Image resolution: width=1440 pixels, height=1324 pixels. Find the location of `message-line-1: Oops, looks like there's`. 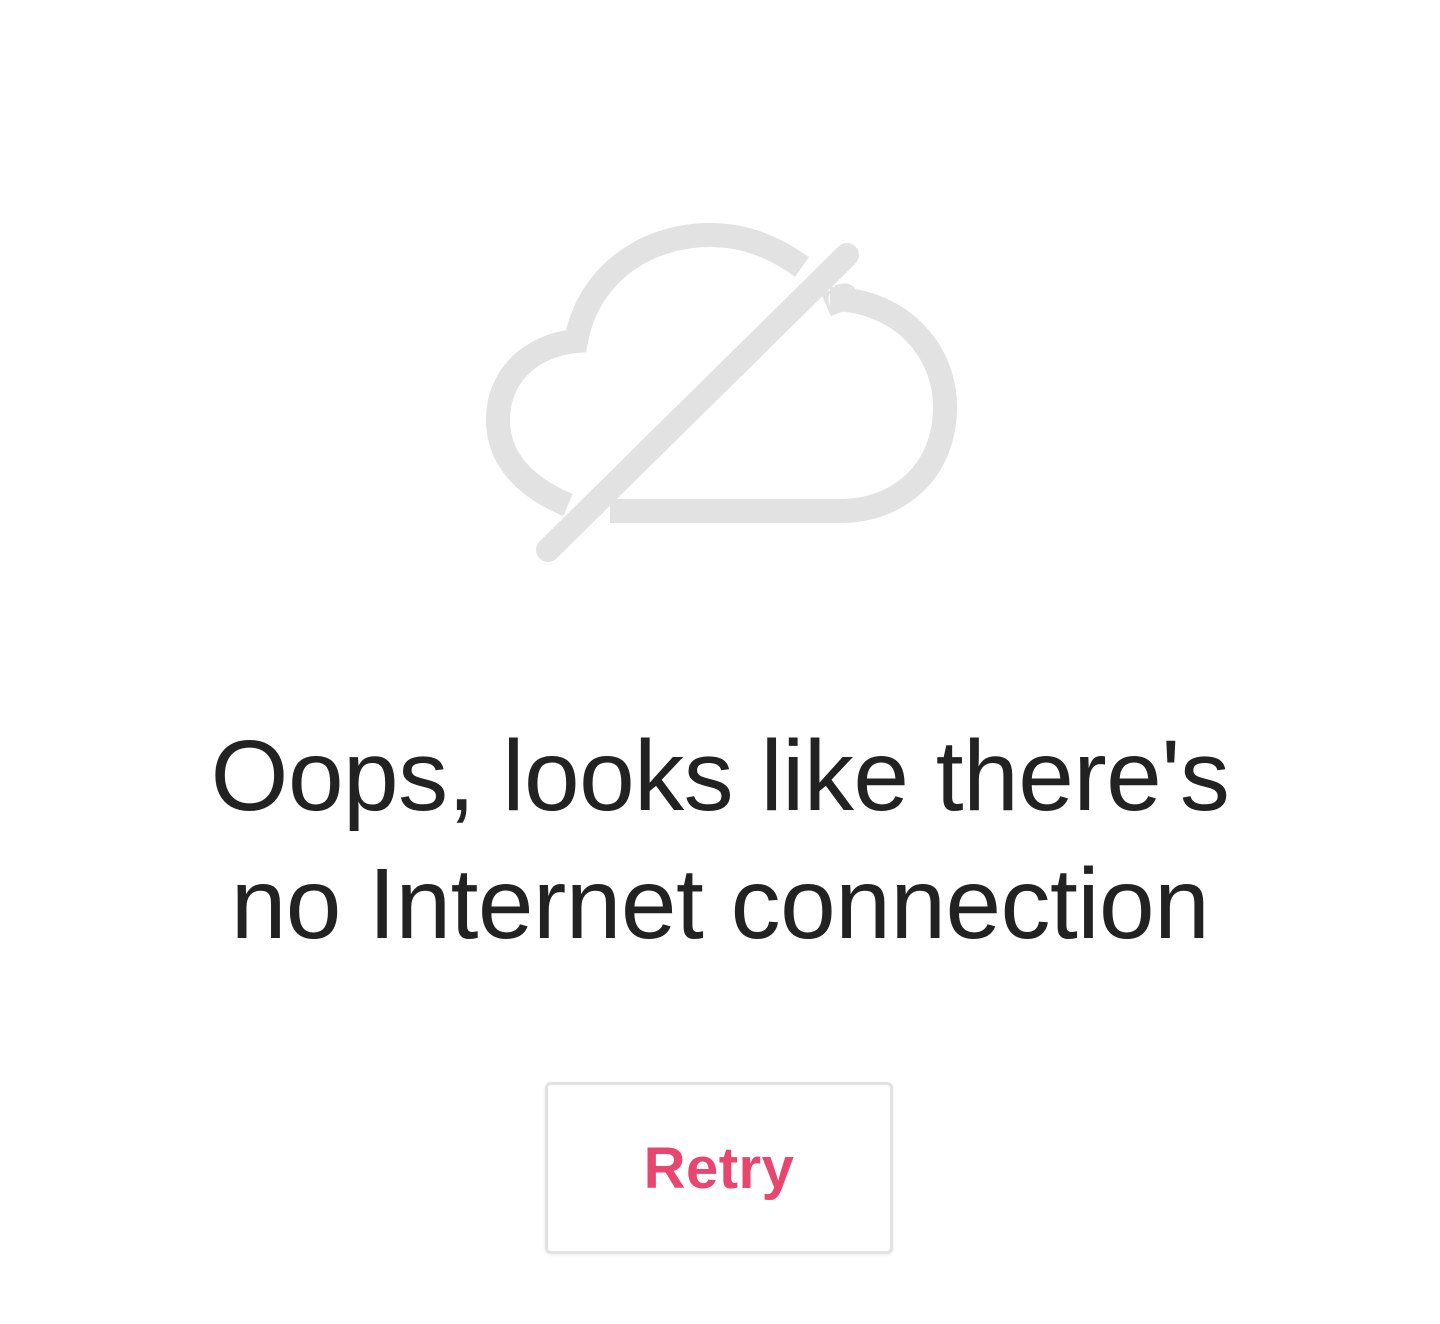

message-line-1: Oops, looks like there's is located at coordinates (720, 776).